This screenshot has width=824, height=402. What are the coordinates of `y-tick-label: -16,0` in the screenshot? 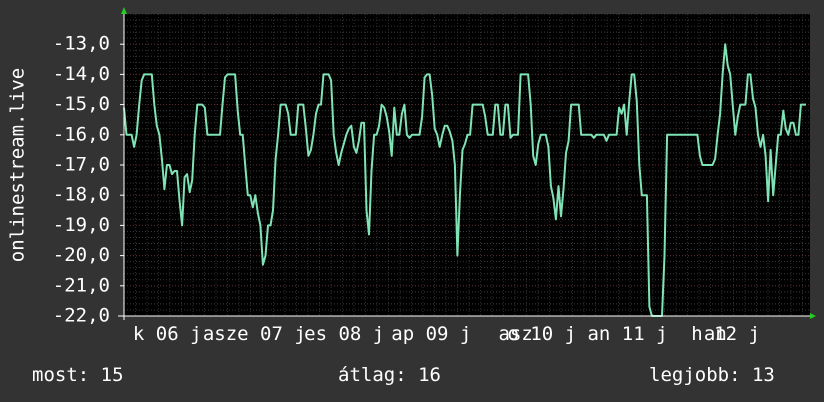 It's located at (81, 134).